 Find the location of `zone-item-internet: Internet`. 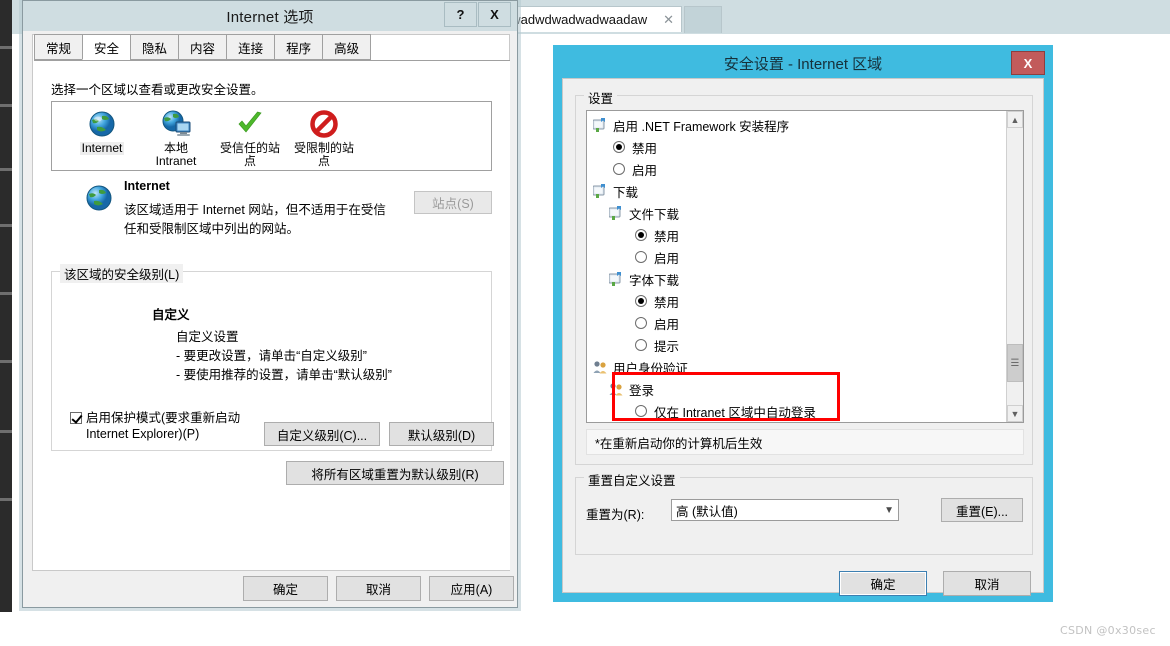

zone-item-internet: Internet is located at coordinates (102, 138).